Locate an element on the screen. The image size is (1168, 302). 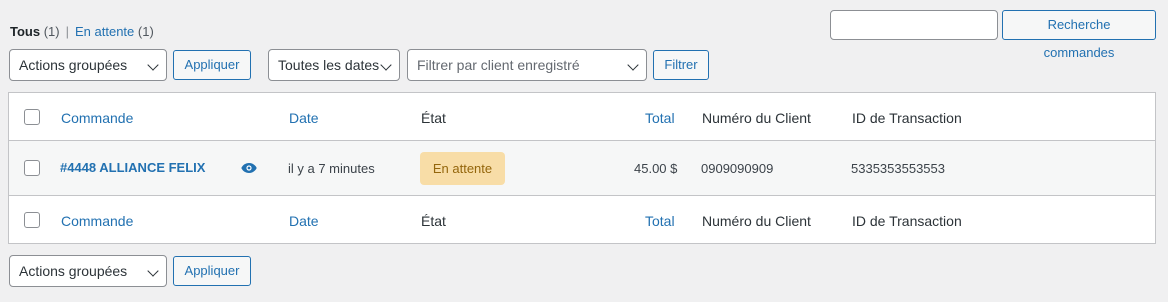
column-transaction-id-header: ID de Transaction is located at coordinates (907, 118).